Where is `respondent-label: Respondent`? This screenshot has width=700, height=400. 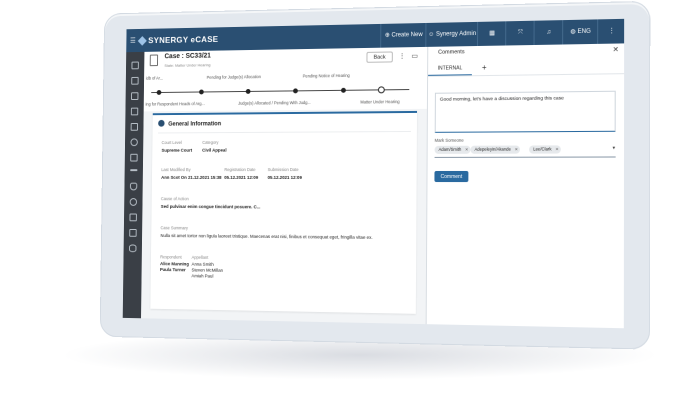
respondent-label: Respondent is located at coordinates (171, 257).